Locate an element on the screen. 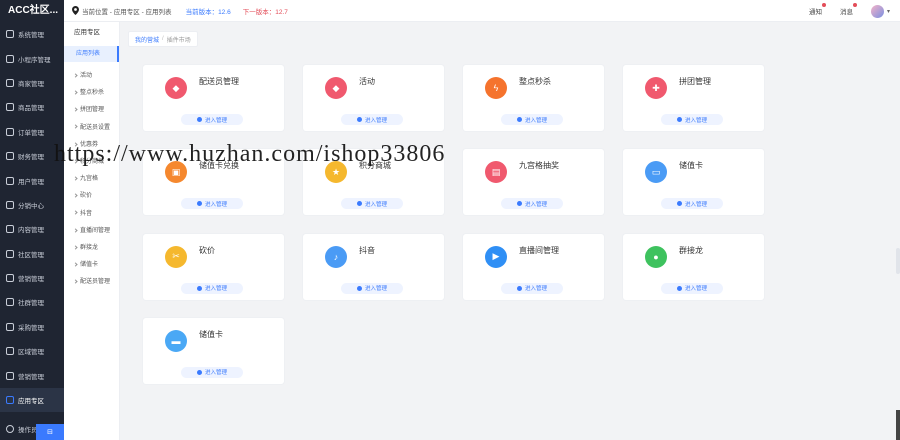  sidebar-item-label: 商品管理 is located at coordinates (31, 109).